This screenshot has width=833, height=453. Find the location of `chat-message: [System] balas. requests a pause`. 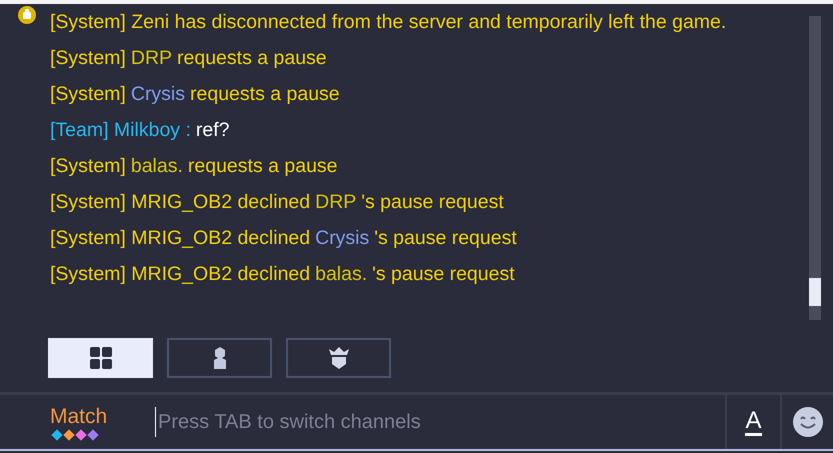

chat-message: [System] balas. requests a pause is located at coordinates (194, 166).